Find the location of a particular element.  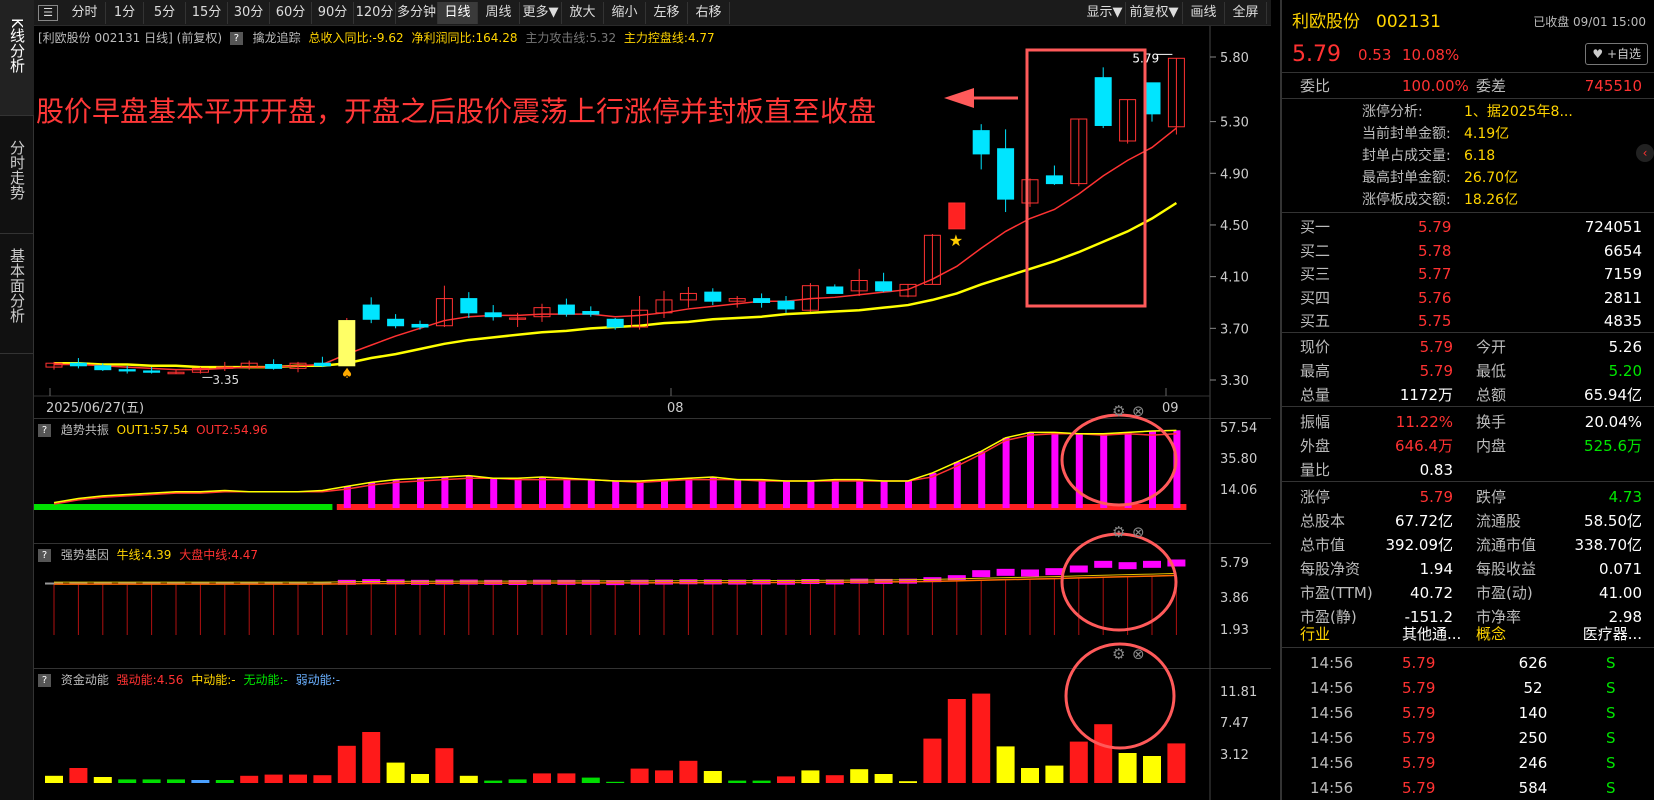

p2-tick-label: 35.80 is located at coordinates (1238, 459).